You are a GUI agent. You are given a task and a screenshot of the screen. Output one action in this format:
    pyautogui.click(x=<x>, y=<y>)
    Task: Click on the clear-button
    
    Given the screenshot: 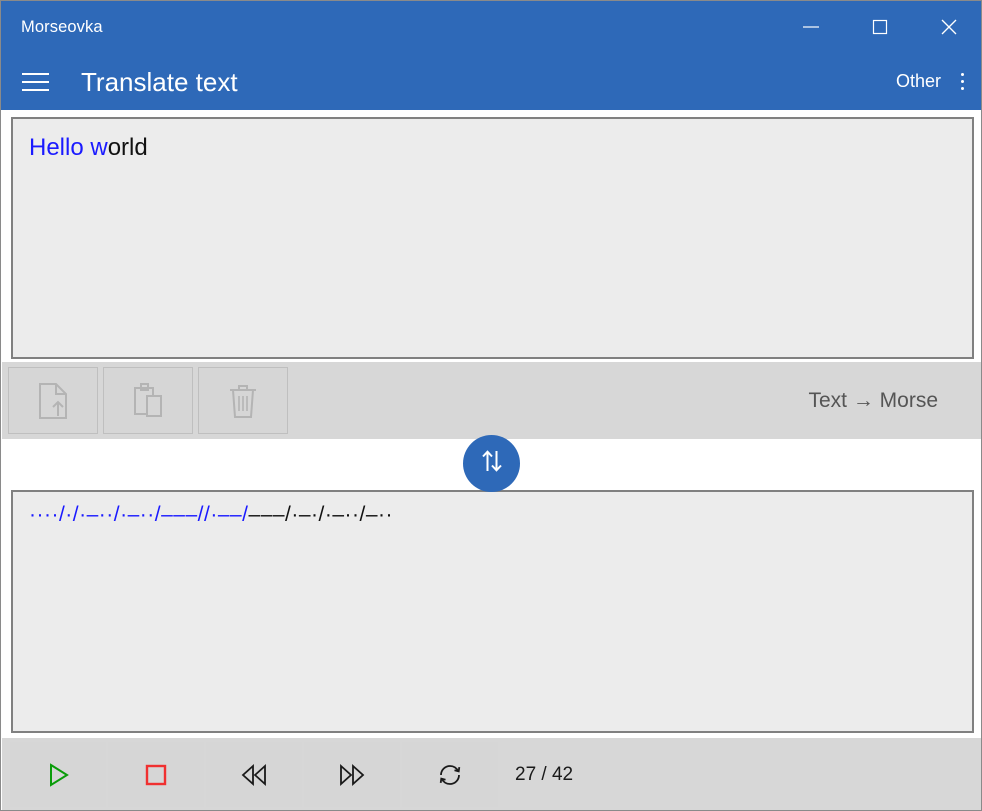 What is the action you would take?
    pyautogui.click(x=243, y=400)
    